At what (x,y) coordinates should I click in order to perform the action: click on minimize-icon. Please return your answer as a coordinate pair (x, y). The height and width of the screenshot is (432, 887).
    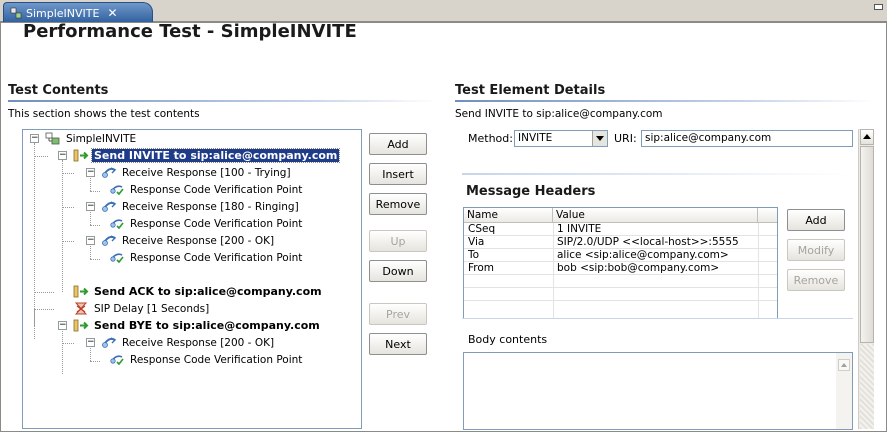
    Looking at the image, I should click on (878, 7).